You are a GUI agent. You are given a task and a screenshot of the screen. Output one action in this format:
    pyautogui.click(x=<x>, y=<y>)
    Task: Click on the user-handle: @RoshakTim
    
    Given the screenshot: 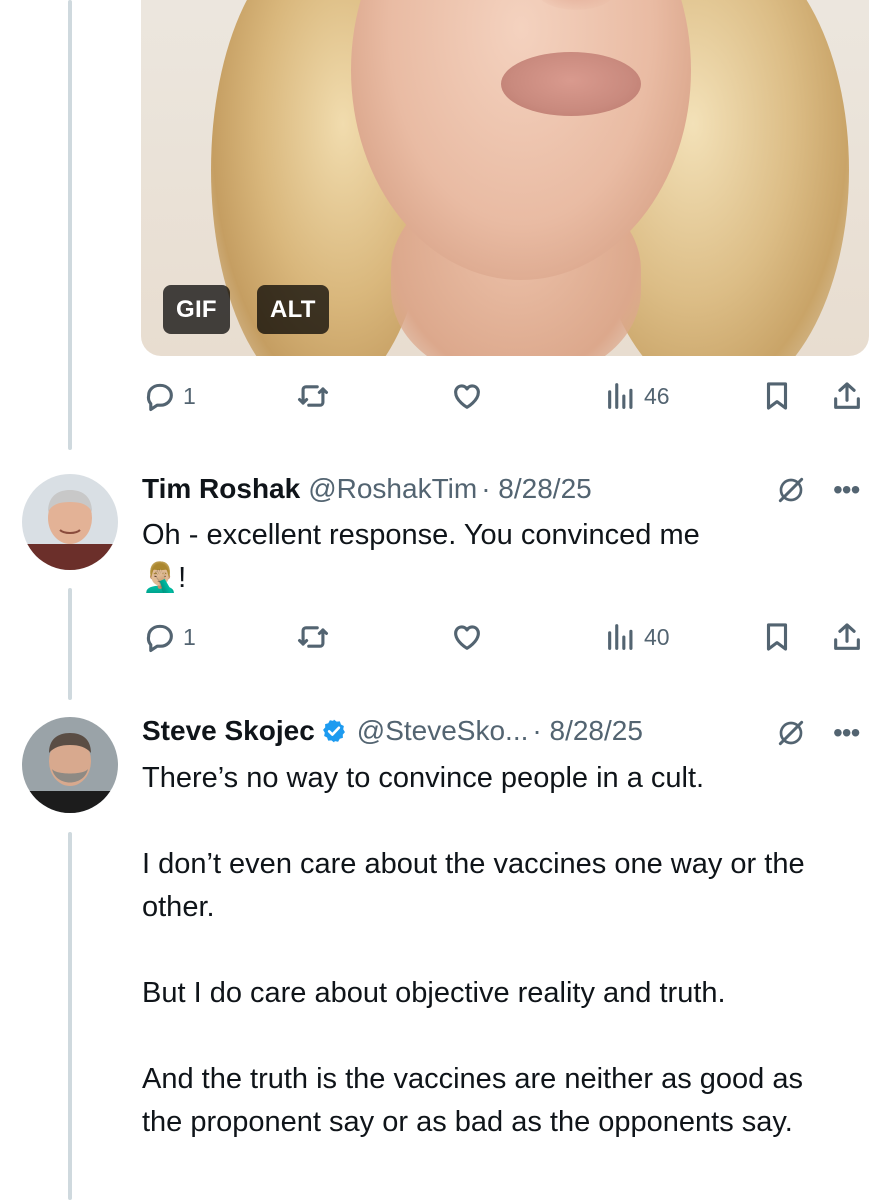 What is the action you would take?
    pyautogui.click(x=392, y=489)
    